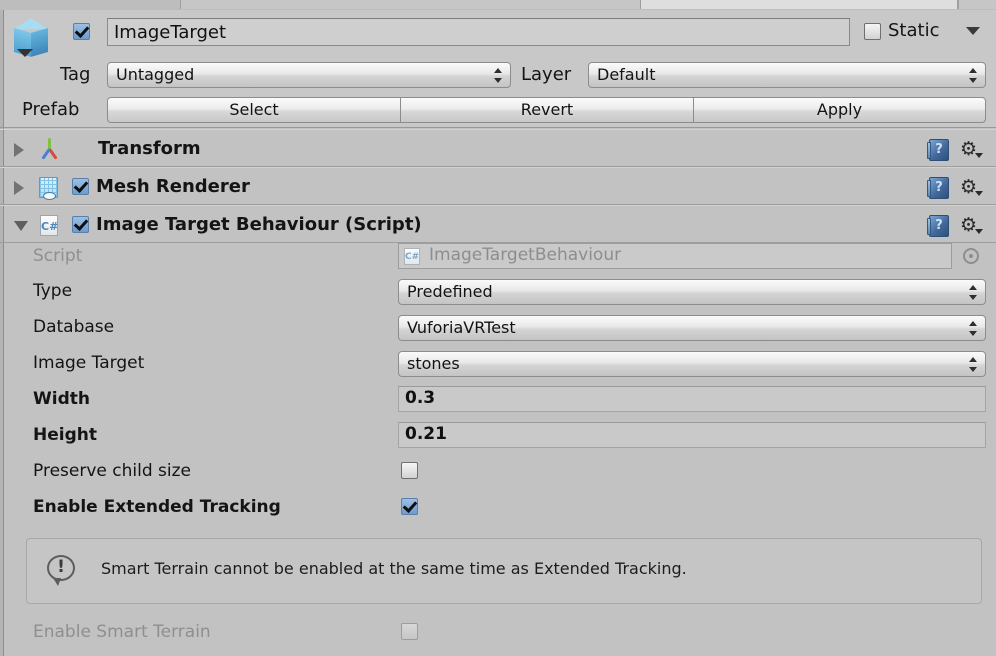 The width and height of the screenshot is (996, 656). Describe the element at coordinates (692, 328) in the screenshot. I see `database-dropdown: VuforiaVRTest` at that location.